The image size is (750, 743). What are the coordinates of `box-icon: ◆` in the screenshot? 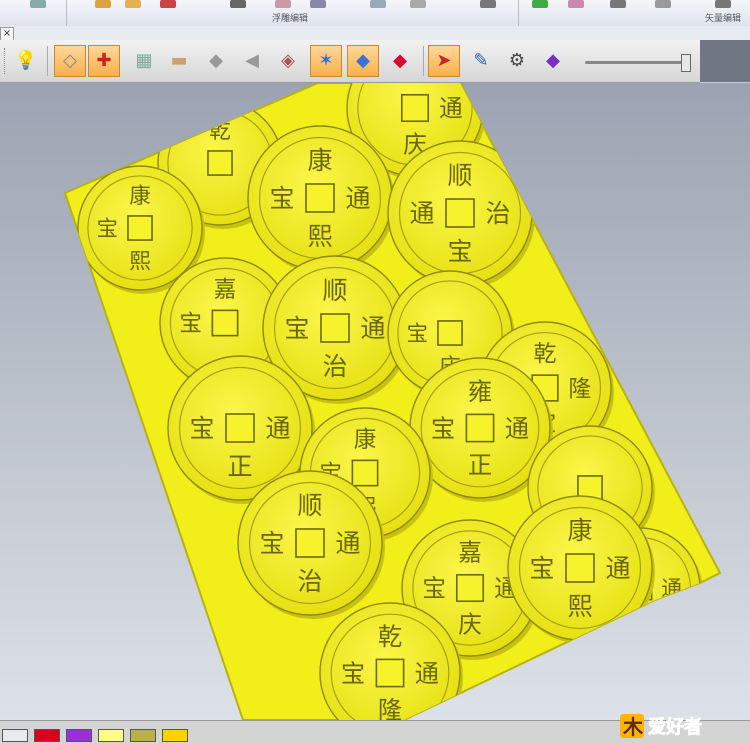 It's located at (216, 60).